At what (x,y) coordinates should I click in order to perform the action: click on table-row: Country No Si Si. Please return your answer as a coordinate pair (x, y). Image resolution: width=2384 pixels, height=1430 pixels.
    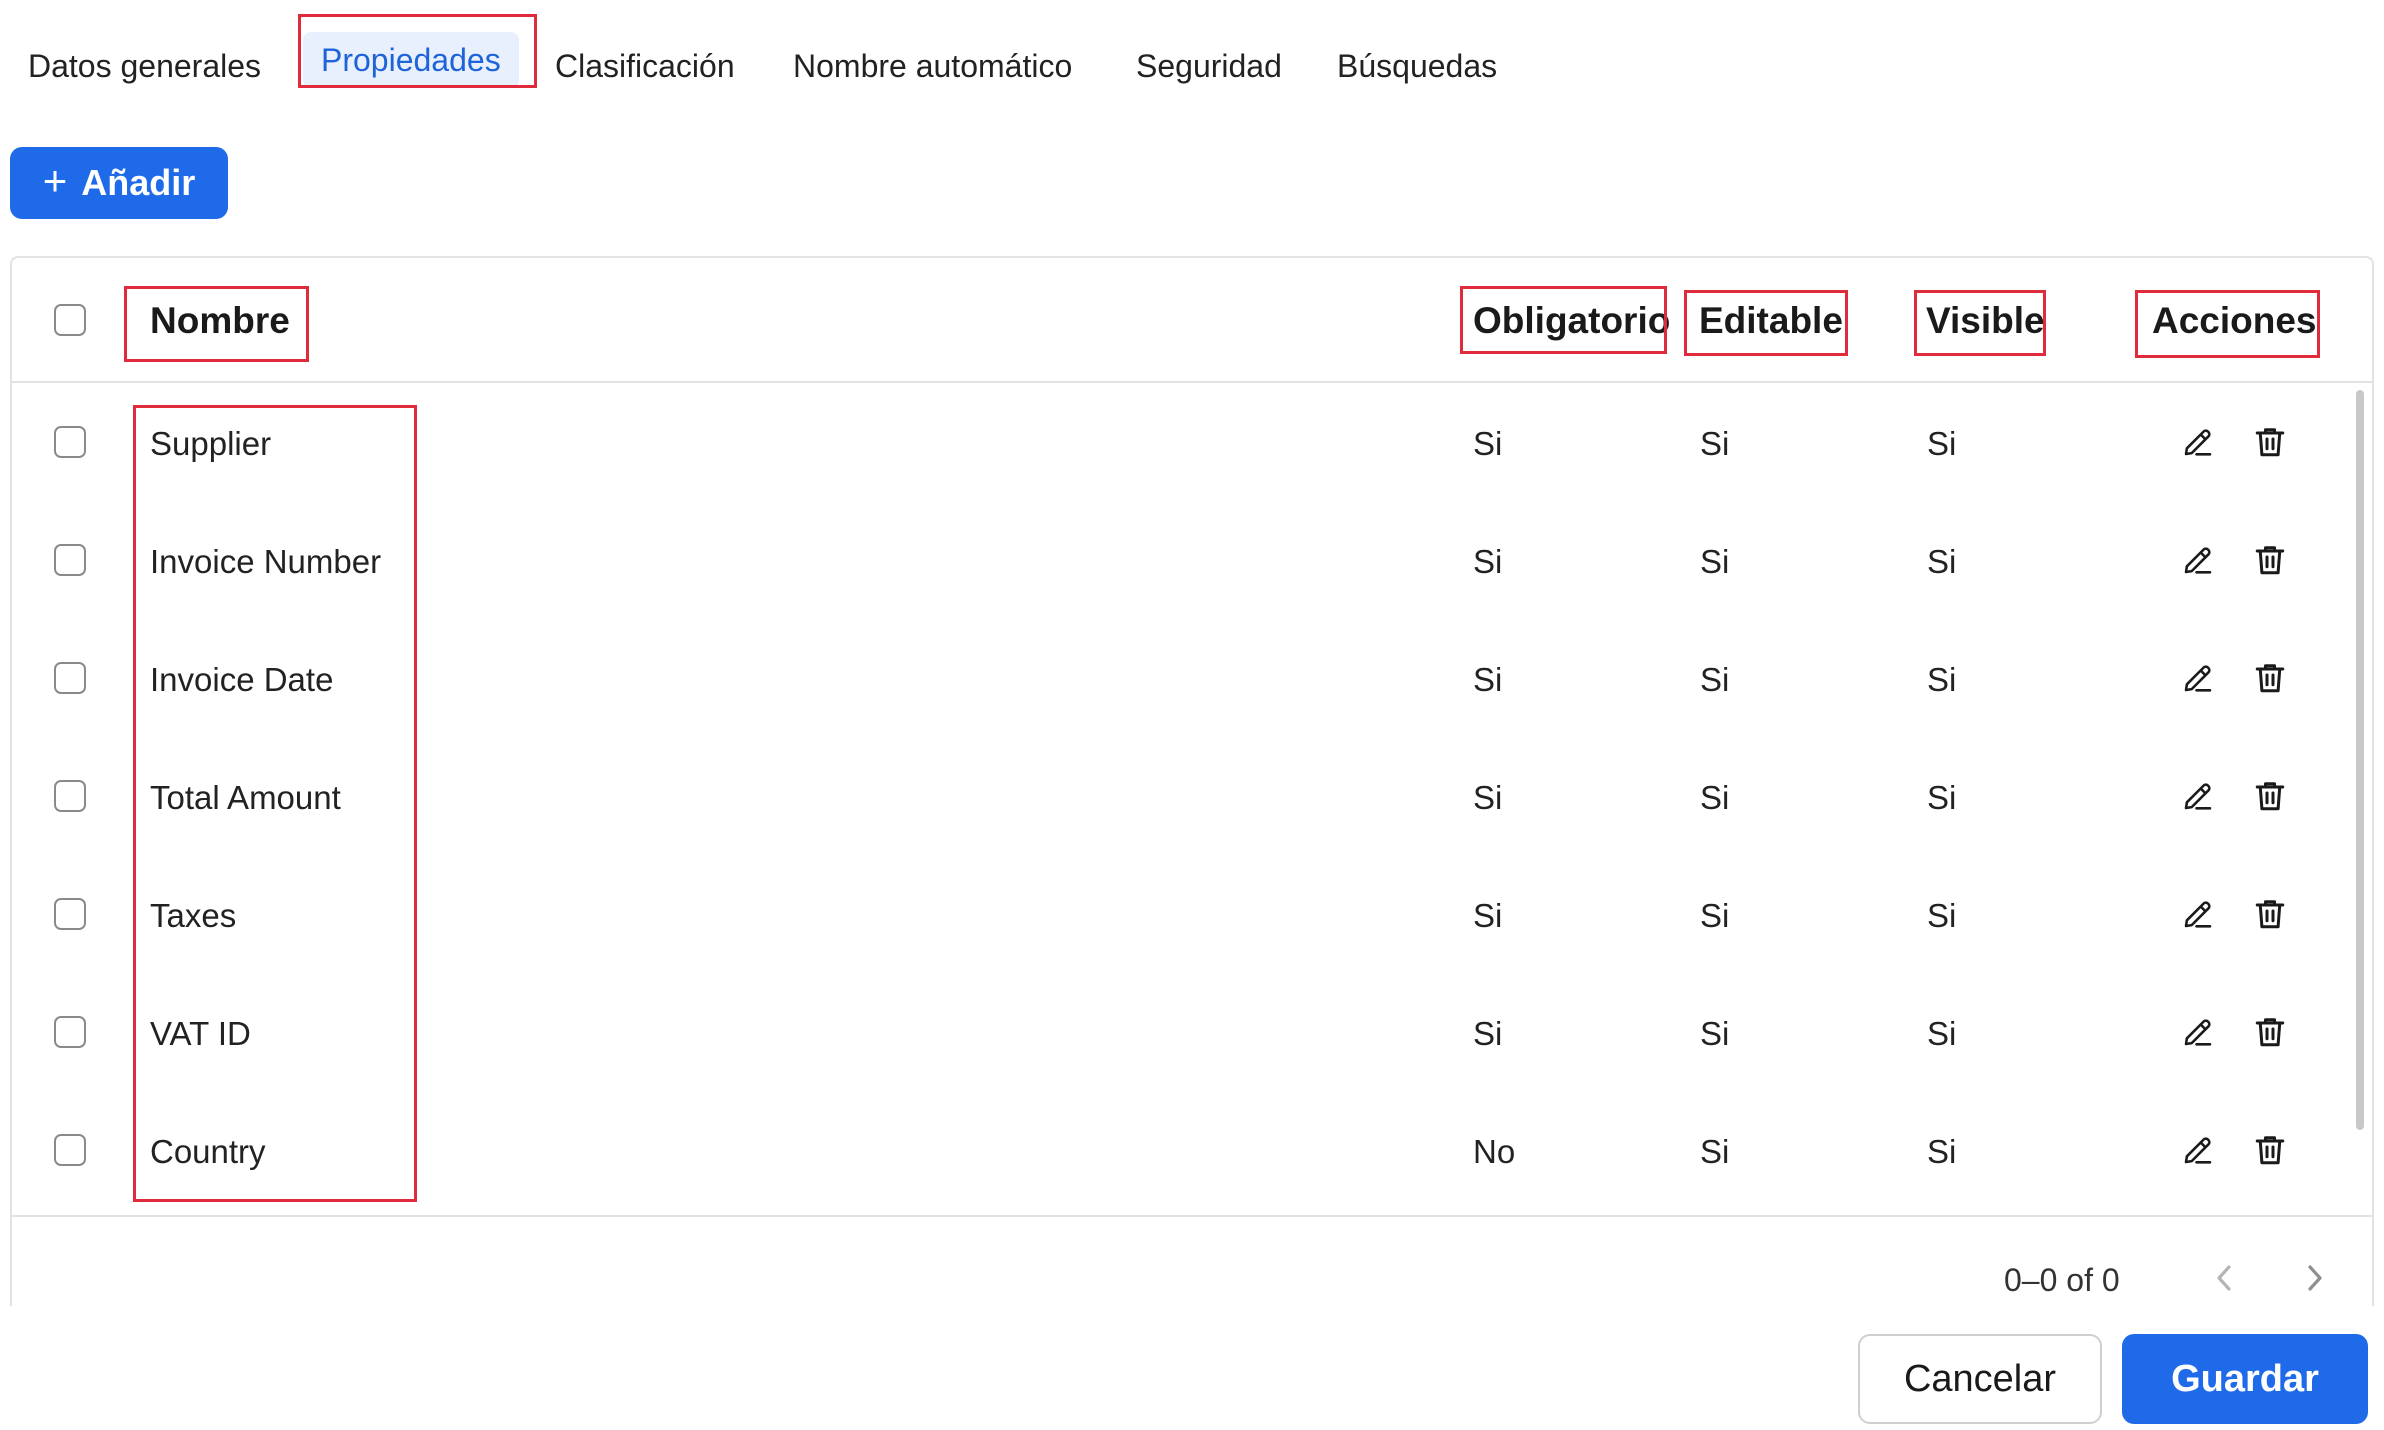
    Looking at the image, I should click on (1192, 1150).